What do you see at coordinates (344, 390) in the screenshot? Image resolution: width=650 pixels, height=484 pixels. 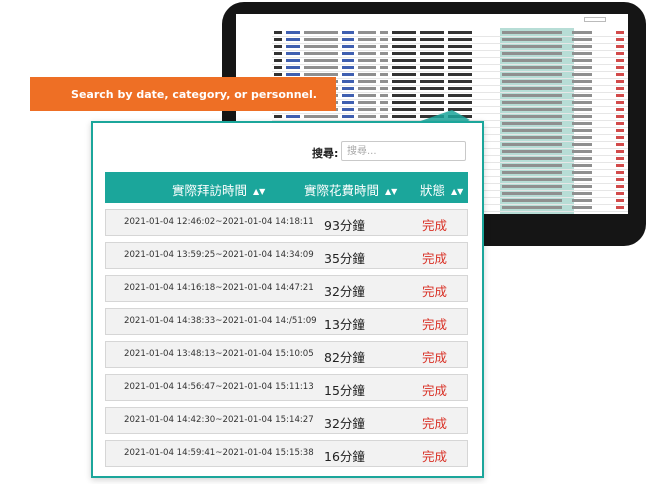 I see `time-spent-cell: 15分鐘` at bounding box center [344, 390].